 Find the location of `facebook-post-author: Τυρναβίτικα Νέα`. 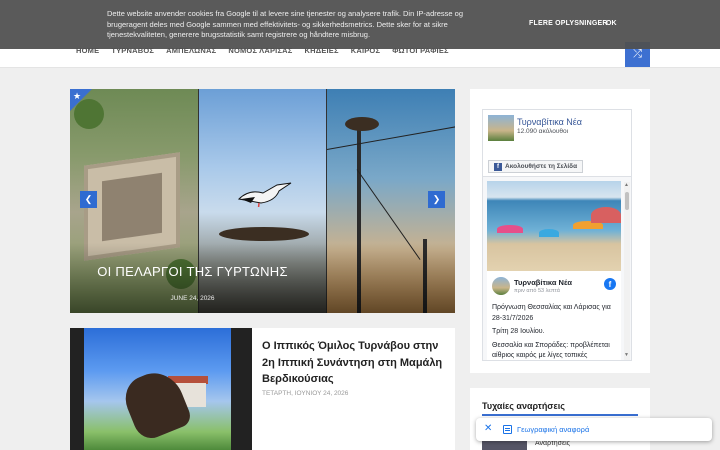

facebook-post-author: Τυρναβίτικα Νέα is located at coordinates (543, 282).